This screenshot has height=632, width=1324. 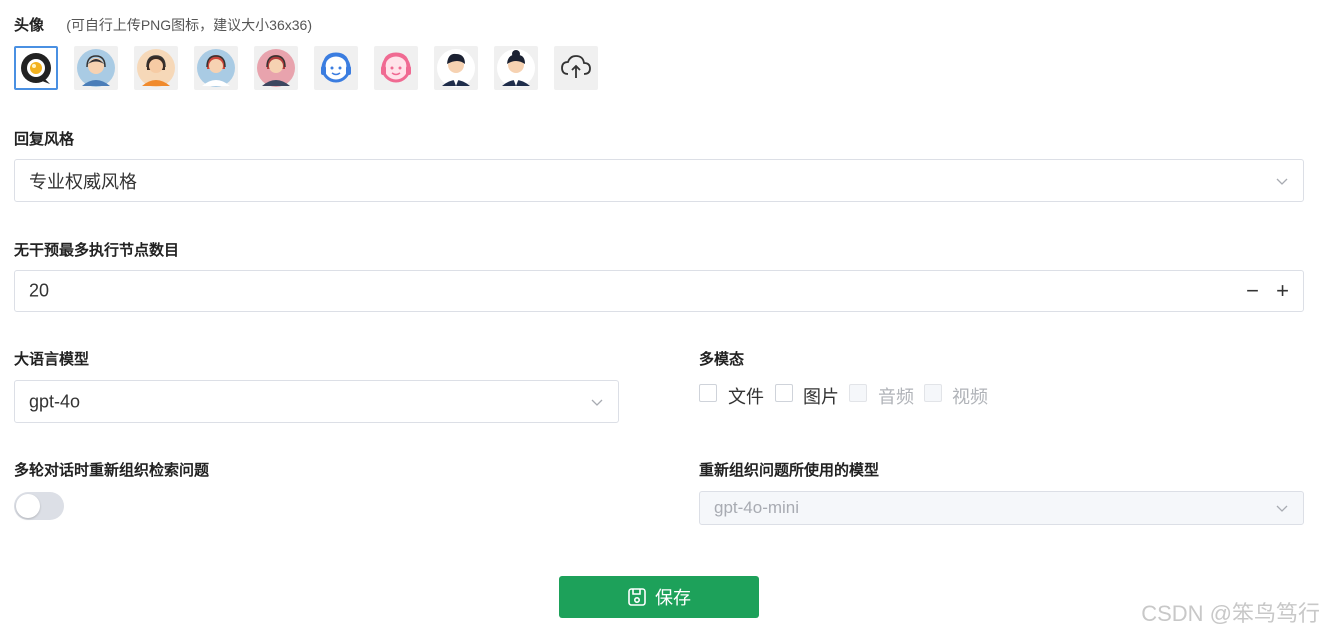 I want to click on agent-female-redhair-icon, so click(x=216, y=68).